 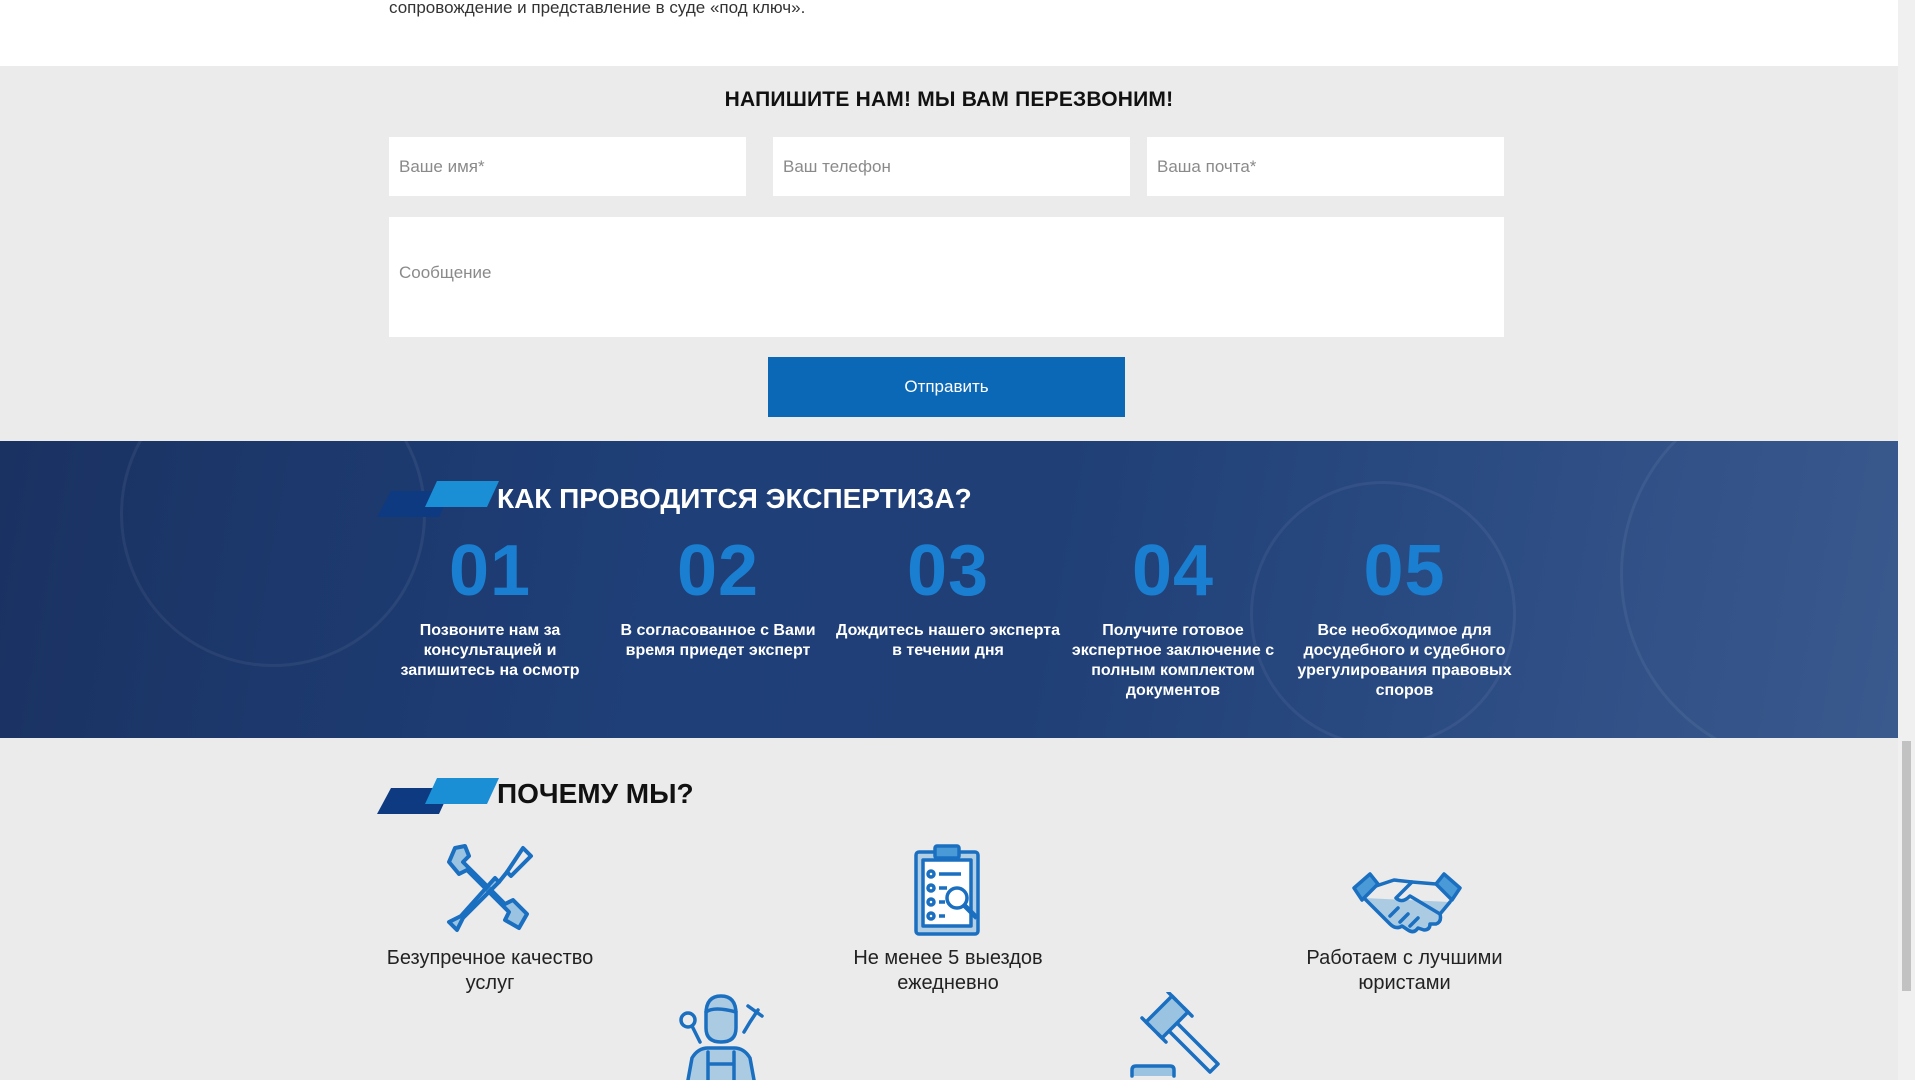 I want to click on name-input, so click(x=567, y=166).